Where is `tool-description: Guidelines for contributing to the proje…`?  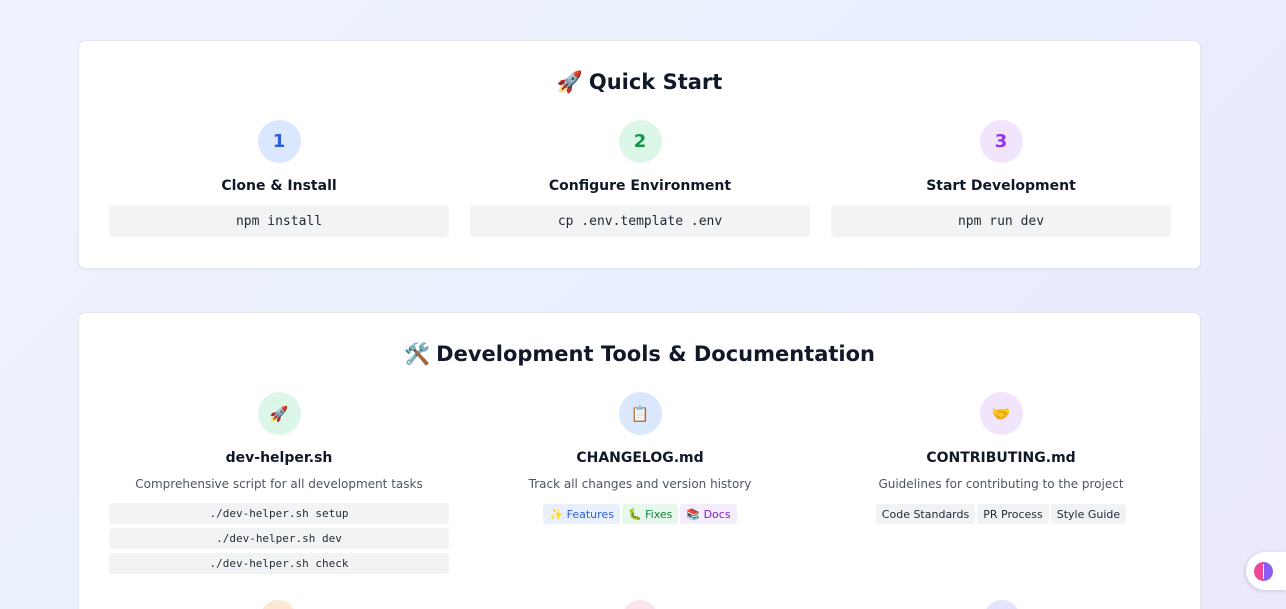
tool-description: Guidelines for contributing to the proje… is located at coordinates (1001, 484).